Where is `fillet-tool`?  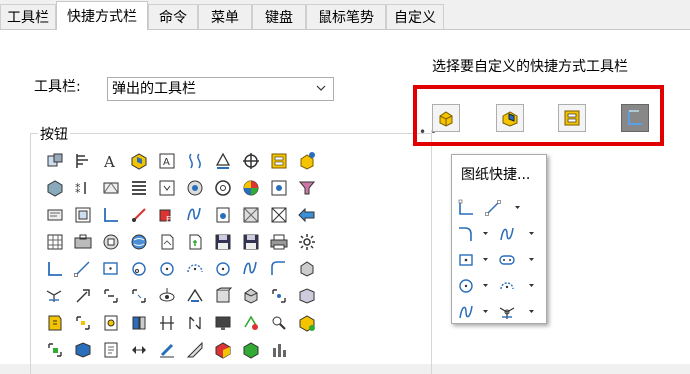
fillet-tool is located at coordinates (466, 234).